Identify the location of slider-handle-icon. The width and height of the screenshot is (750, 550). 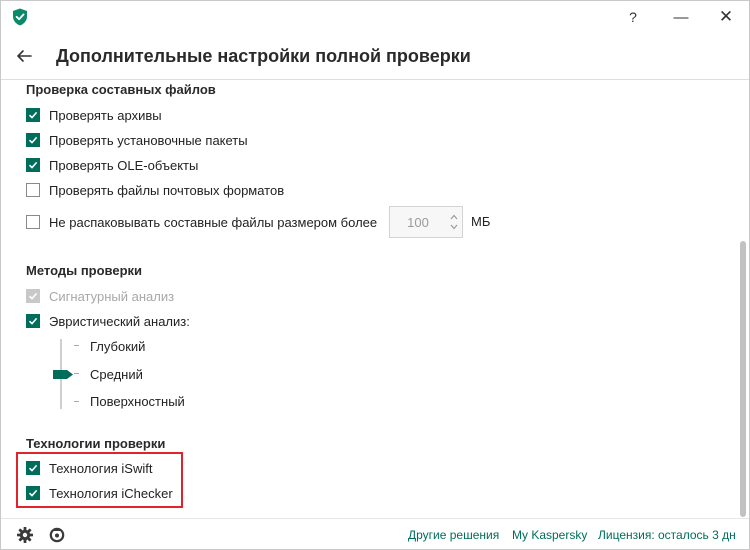
(63, 373).